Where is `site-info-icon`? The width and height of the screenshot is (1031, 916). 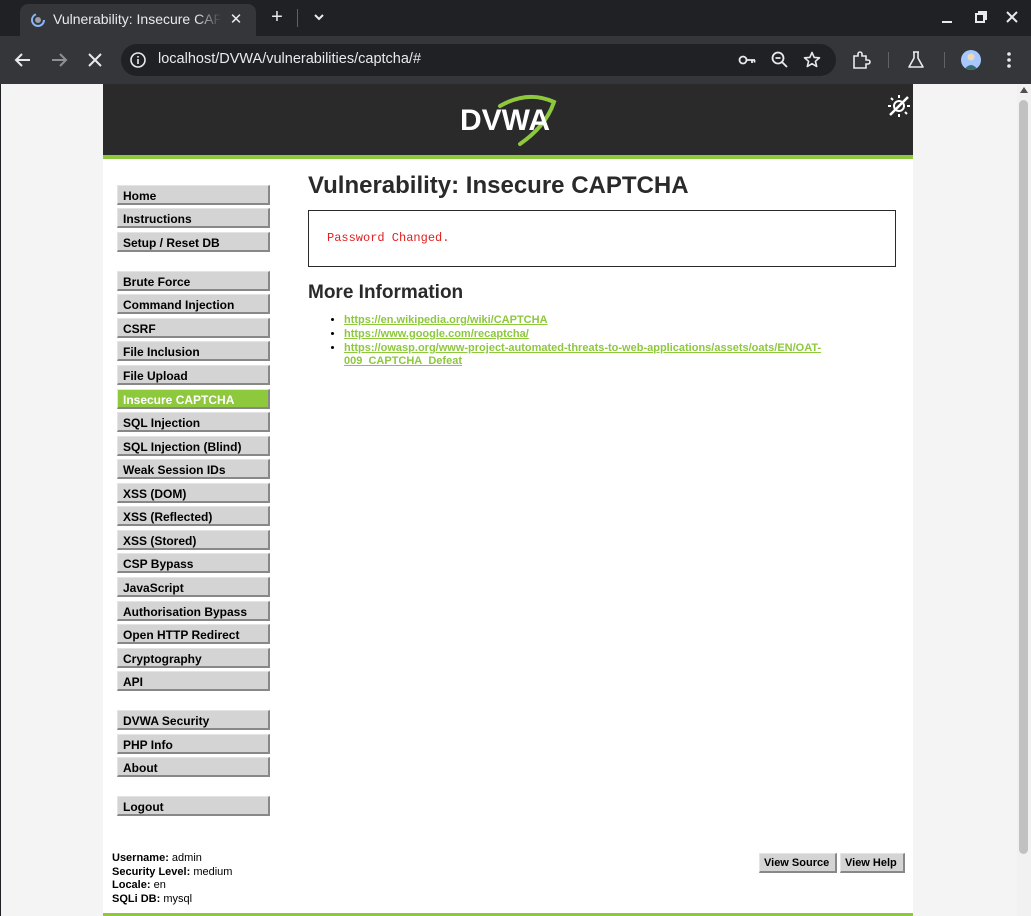
site-info-icon is located at coordinates (138, 60).